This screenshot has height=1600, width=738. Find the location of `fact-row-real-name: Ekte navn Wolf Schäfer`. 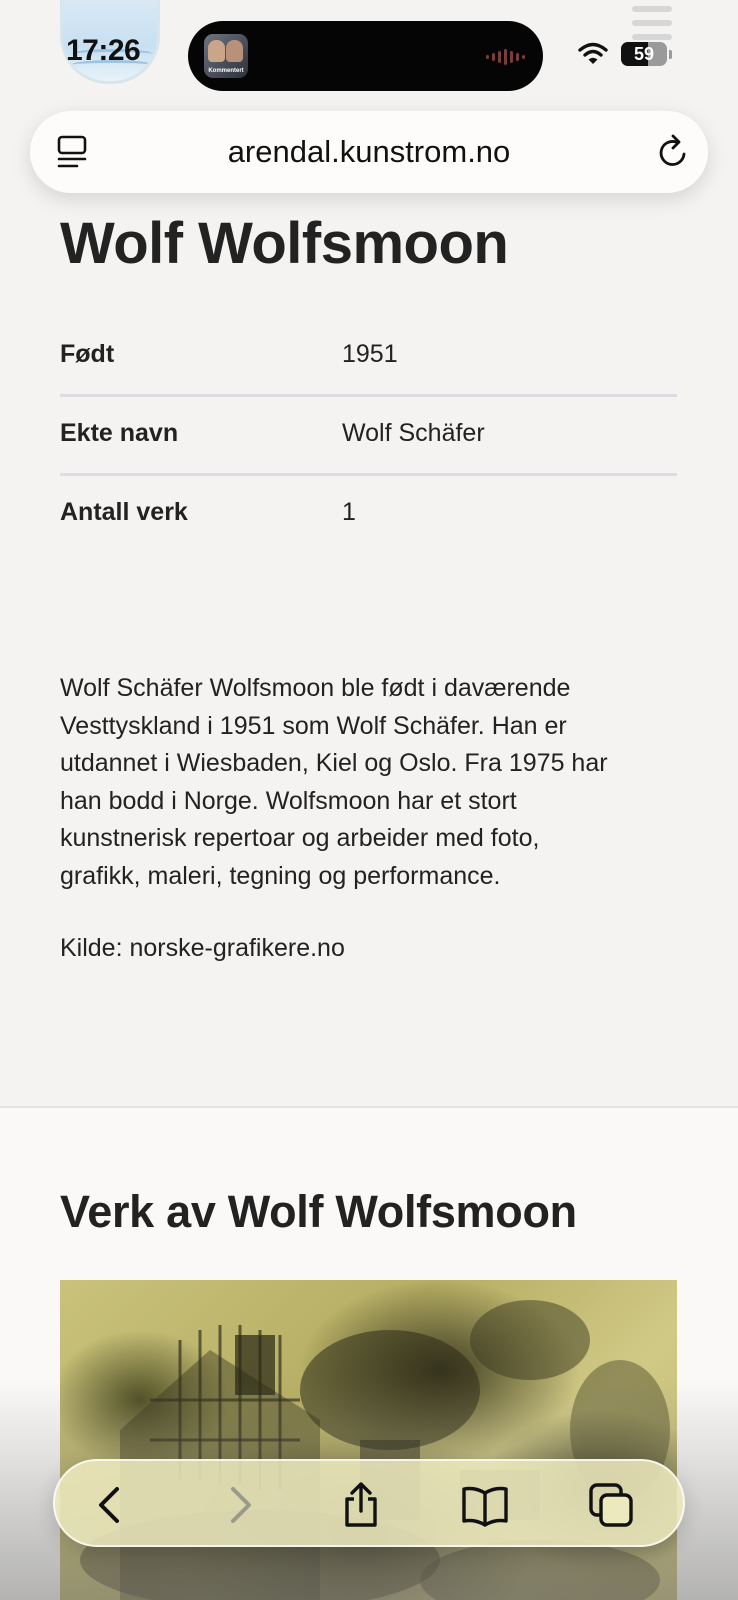

fact-row-real-name: Ekte navn Wolf Schäfer is located at coordinates (368, 436).